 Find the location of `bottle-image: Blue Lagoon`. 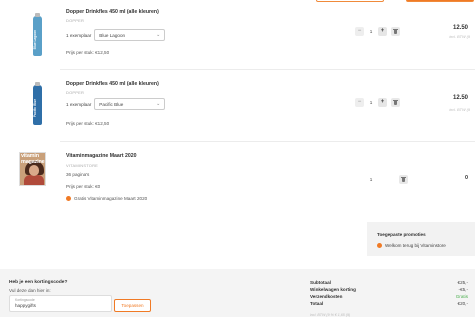

bottle-image: Blue Lagoon is located at coordinates (37, 34).